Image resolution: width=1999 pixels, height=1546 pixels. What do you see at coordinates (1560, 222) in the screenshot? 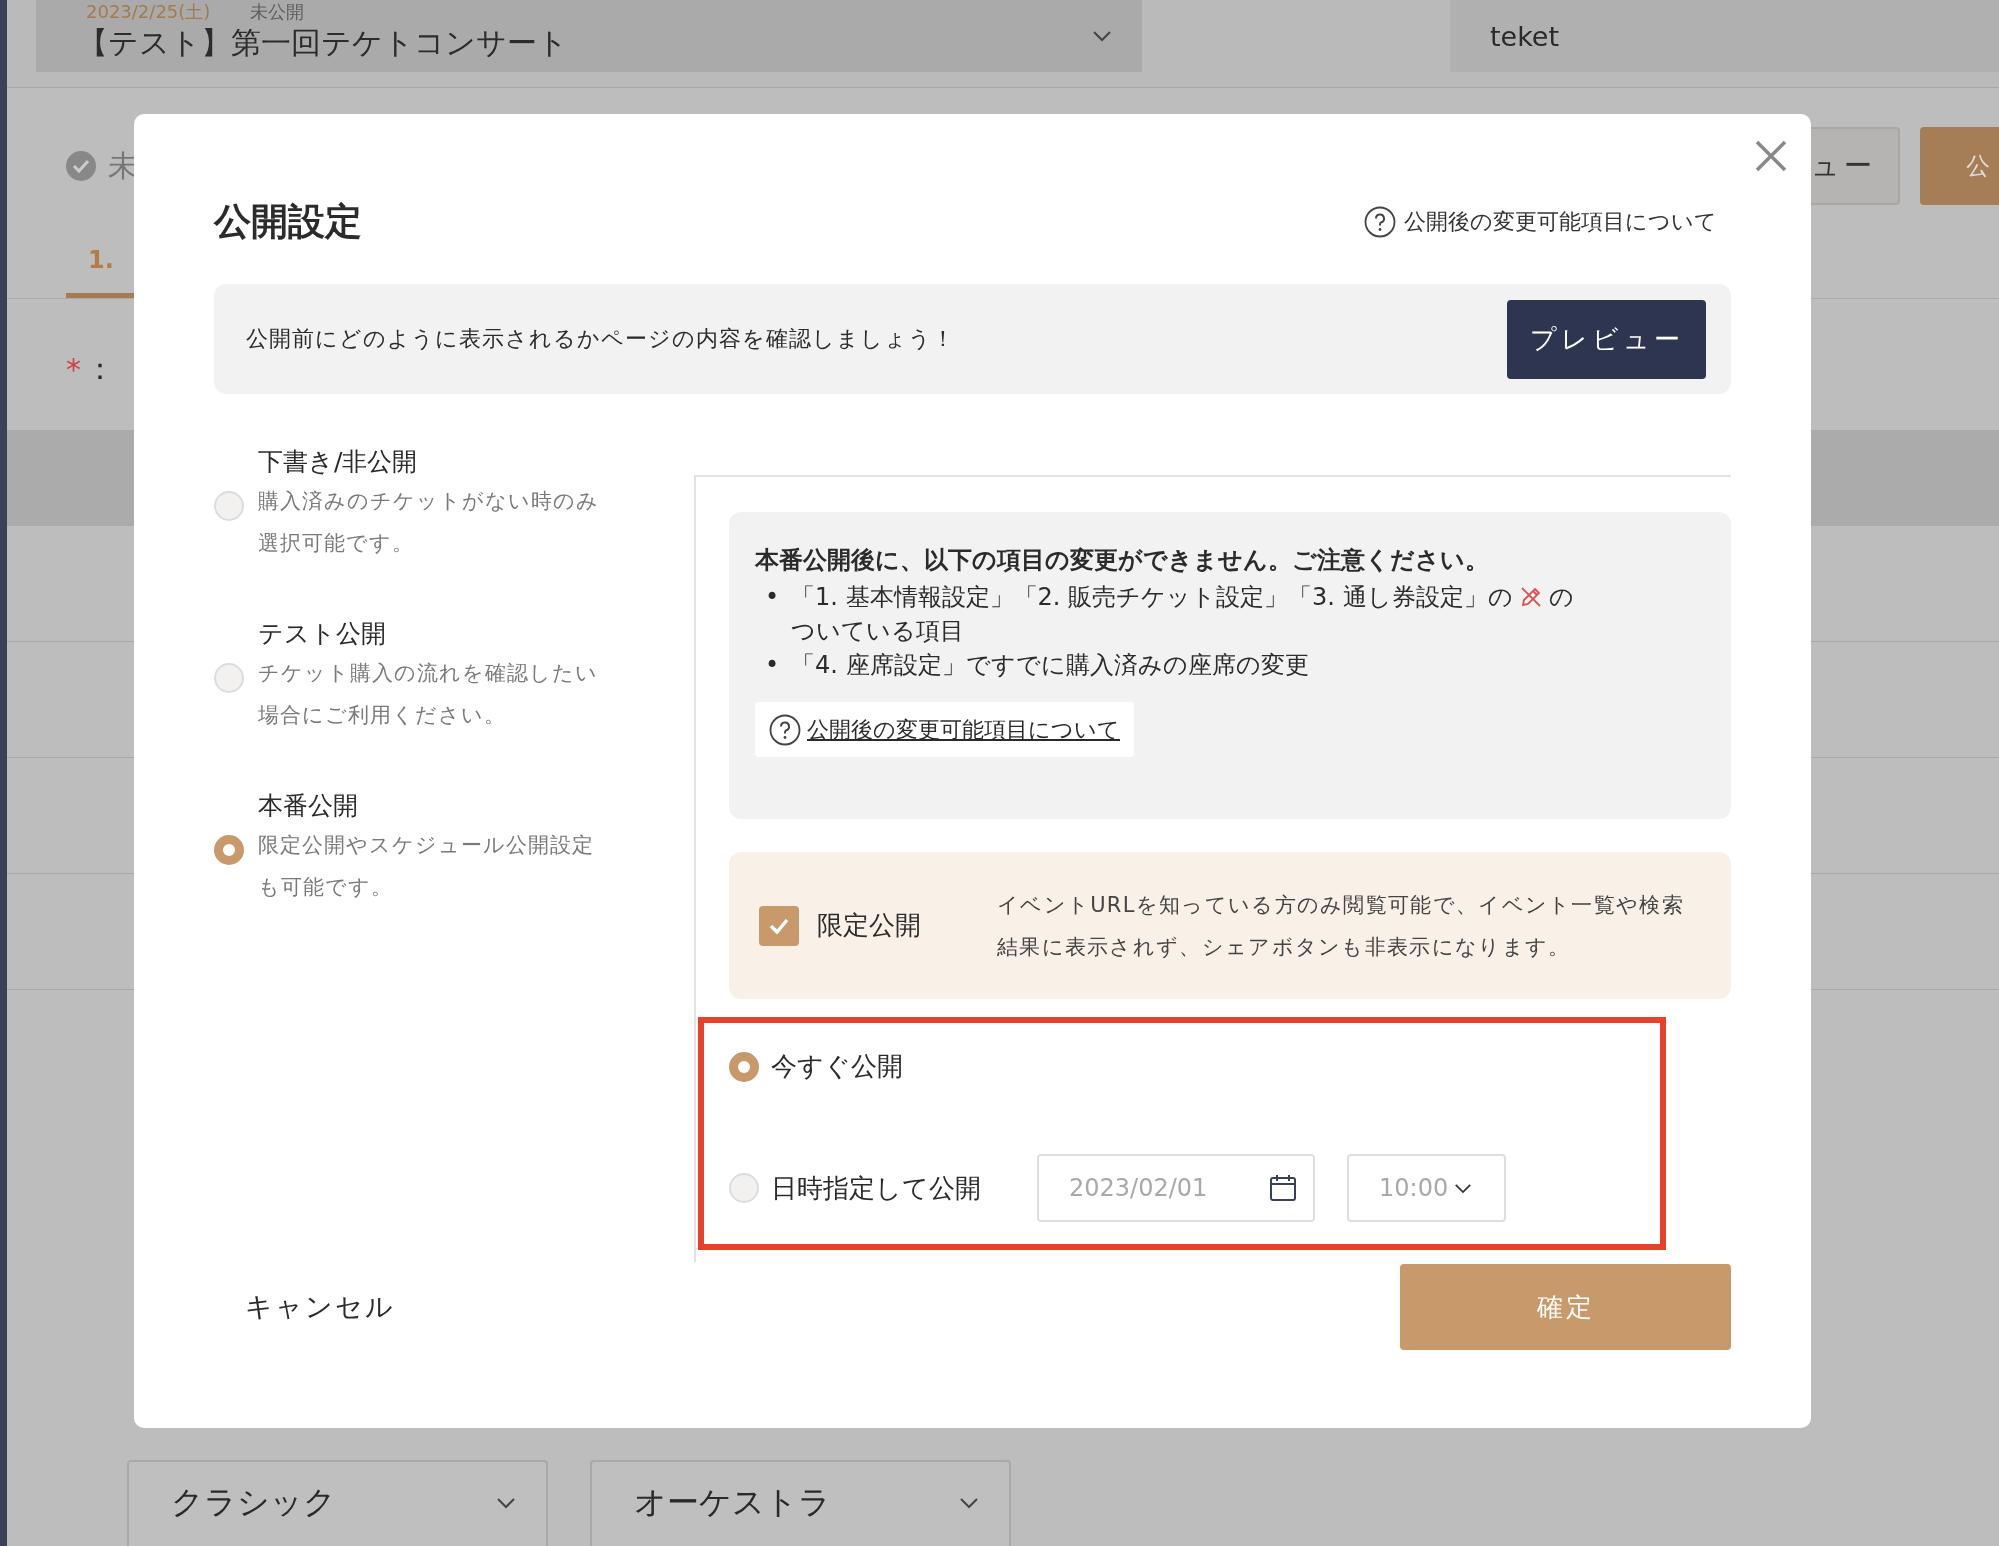
I see `help-link: 公開後の変更可能項目について` at bounding box center [1560, 222].